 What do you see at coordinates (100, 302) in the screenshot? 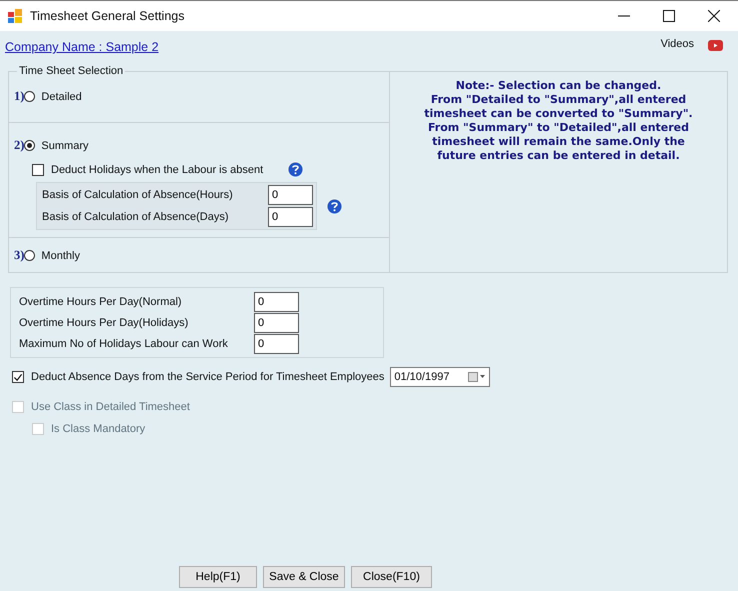
I see `field-label: Overtime Hours Per Day(Normal)` at bounding box center [100, 302].